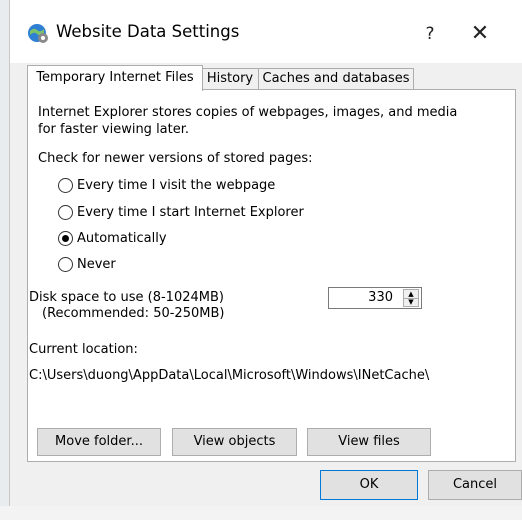  I want to click on cancel-button: Cancel, so click(475, 485).